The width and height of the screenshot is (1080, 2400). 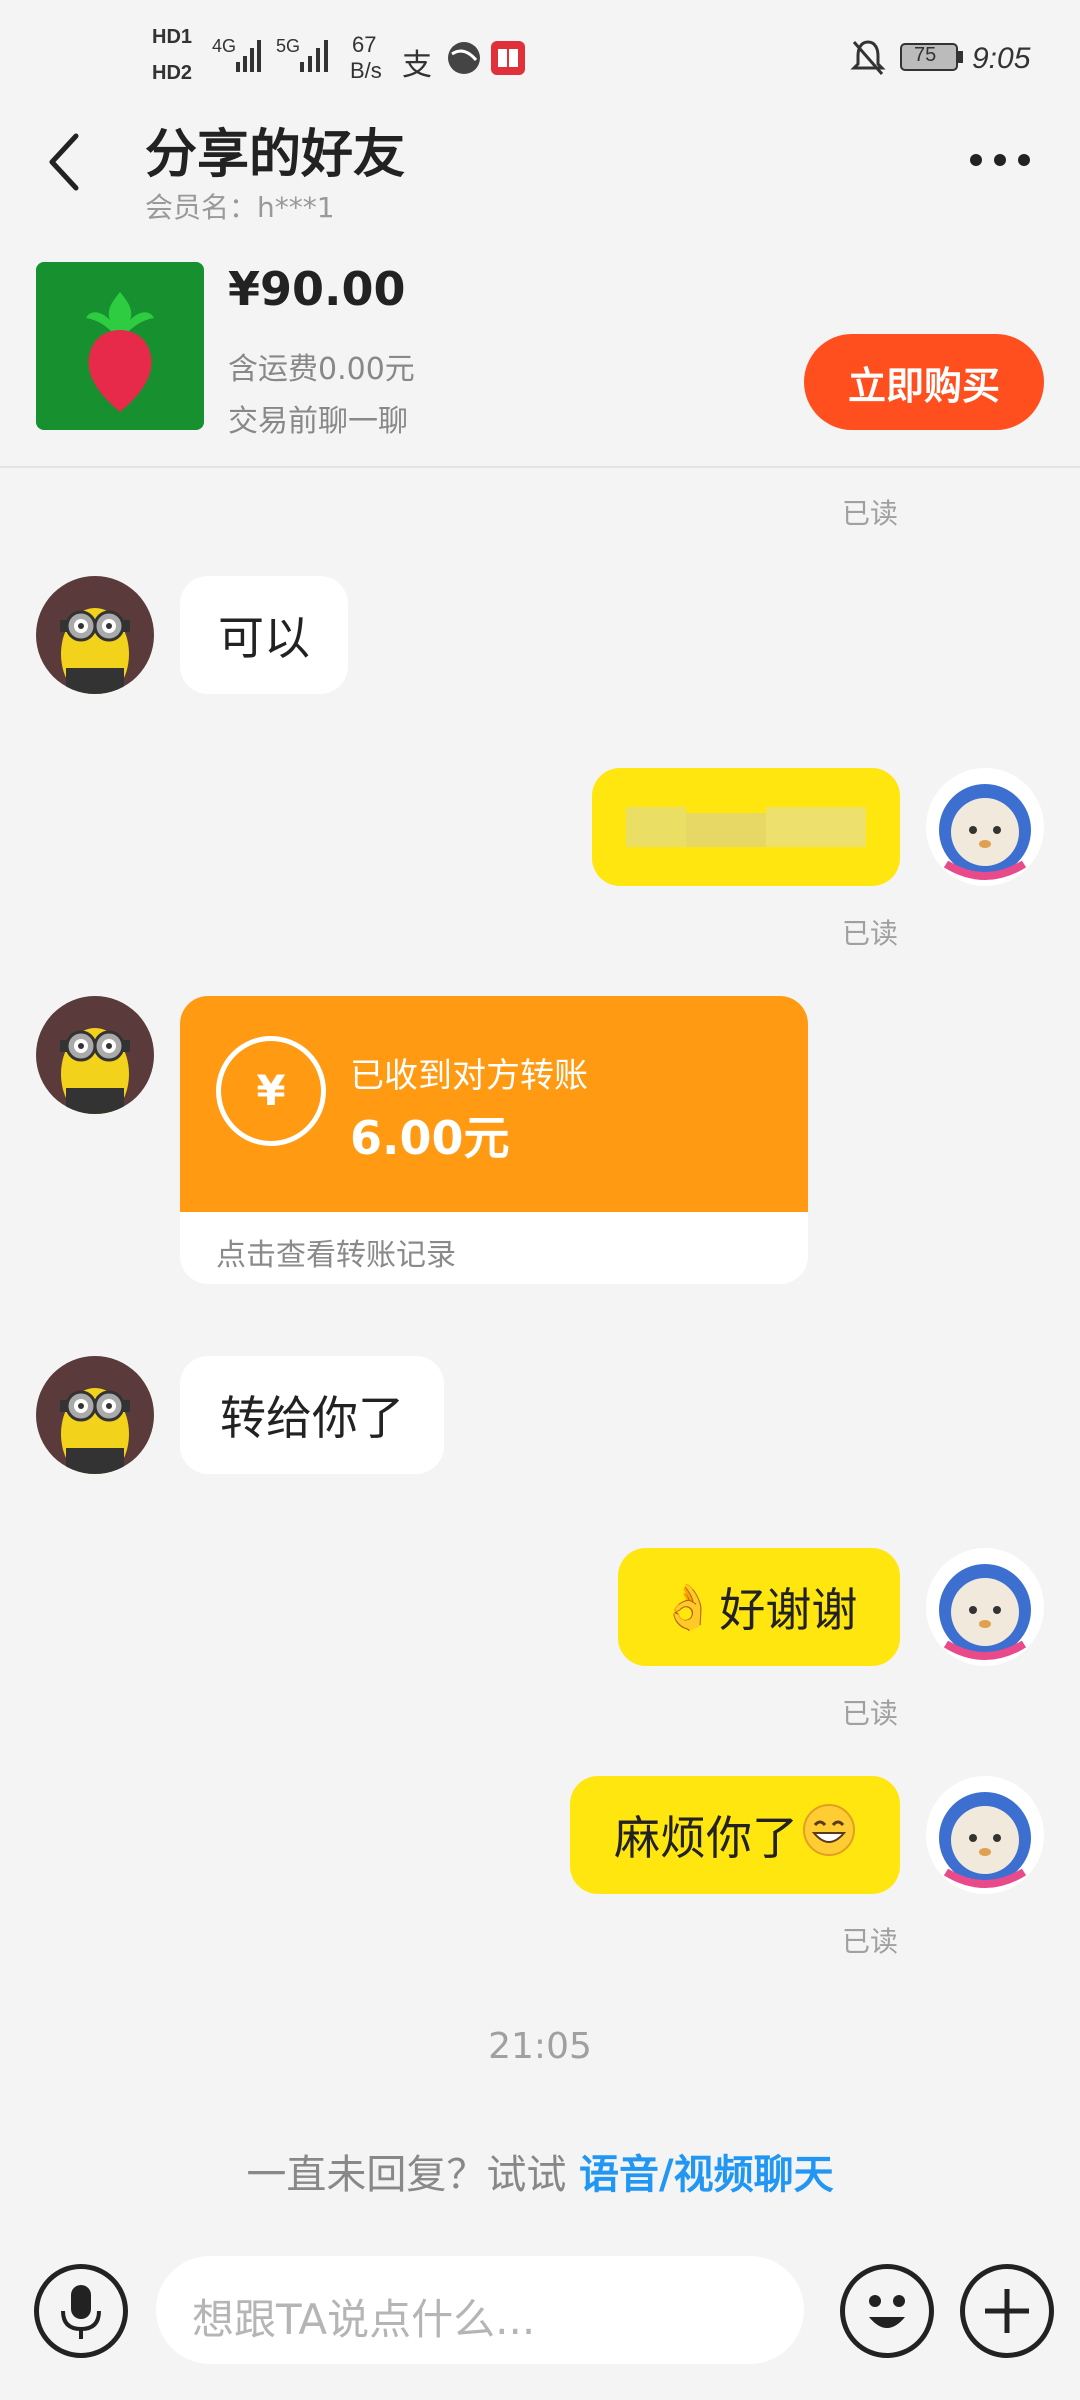 I want to click on net-speed-value: 67, so click(x=364, y=44).